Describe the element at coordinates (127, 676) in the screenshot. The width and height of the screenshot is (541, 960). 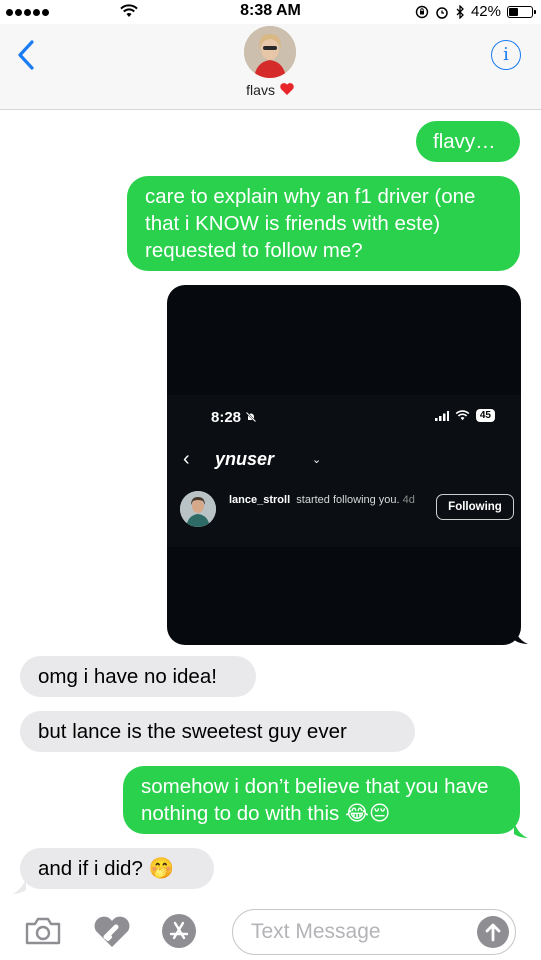
I see `message-text: omg i have no idea!` at that location.